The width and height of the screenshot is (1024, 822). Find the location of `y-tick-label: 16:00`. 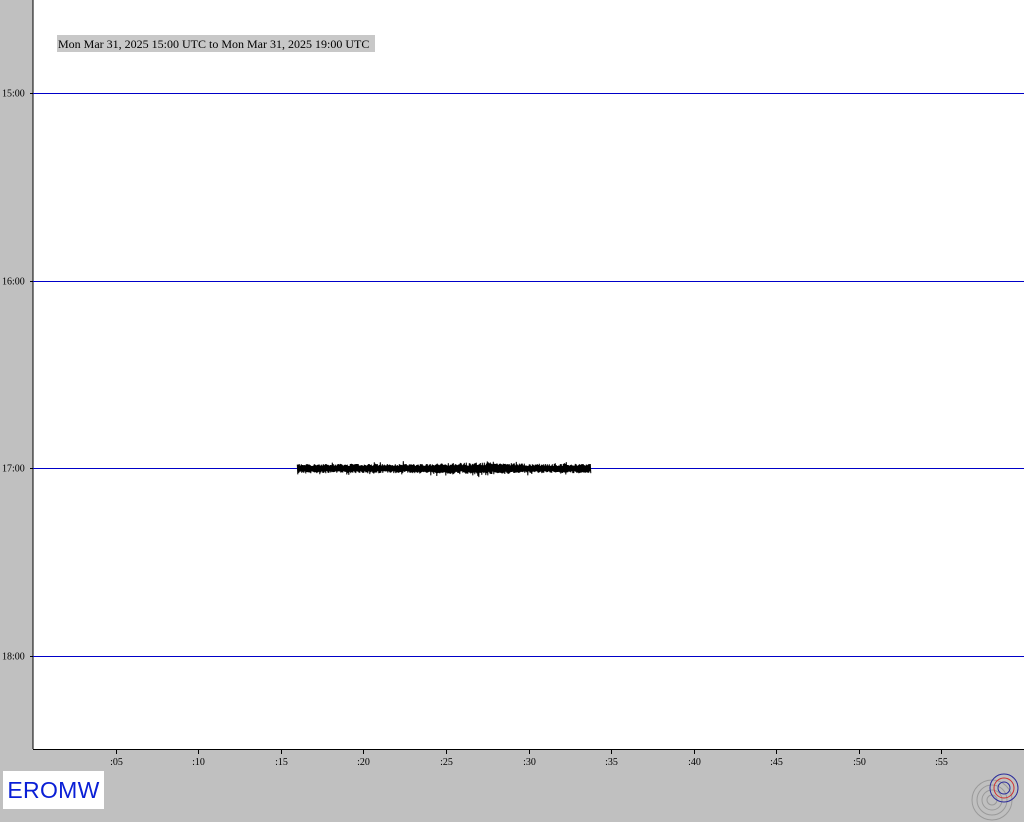

y-tick-label: 16:00 is located at coordinates (13, 282).